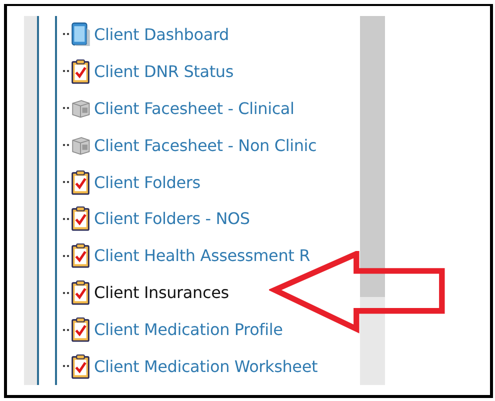  I want to click on tree-item: Client Dashboard, so click(160, 34).